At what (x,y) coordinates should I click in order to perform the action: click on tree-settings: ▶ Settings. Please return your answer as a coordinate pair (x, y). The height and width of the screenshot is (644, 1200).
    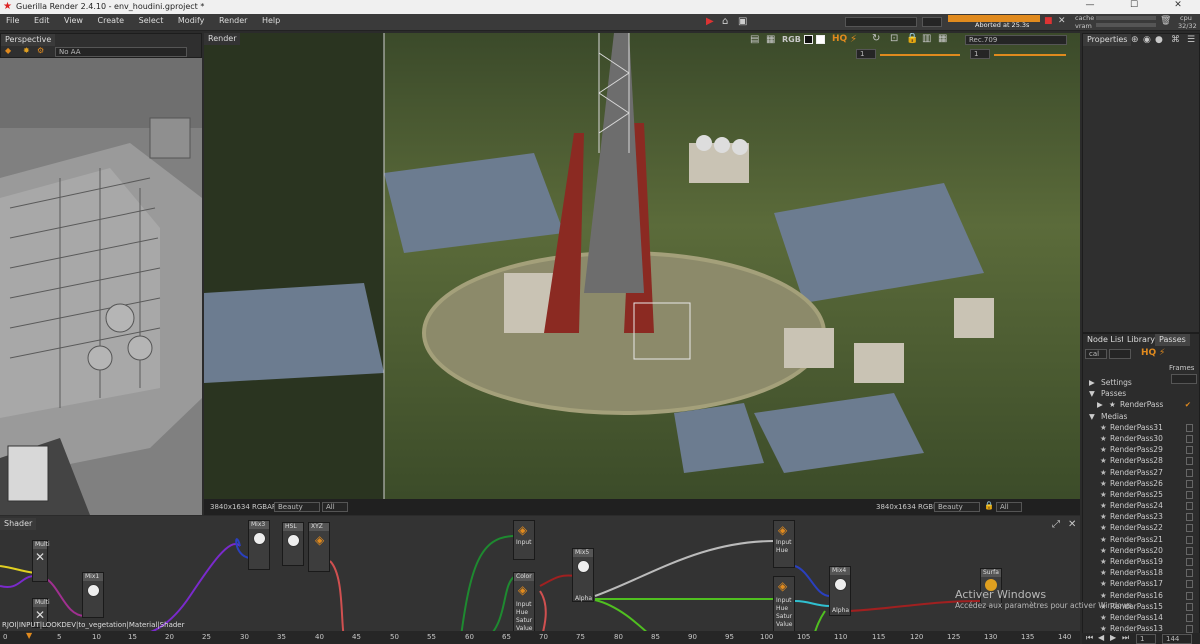
    Looking at the image, I should click on (1141, 383).